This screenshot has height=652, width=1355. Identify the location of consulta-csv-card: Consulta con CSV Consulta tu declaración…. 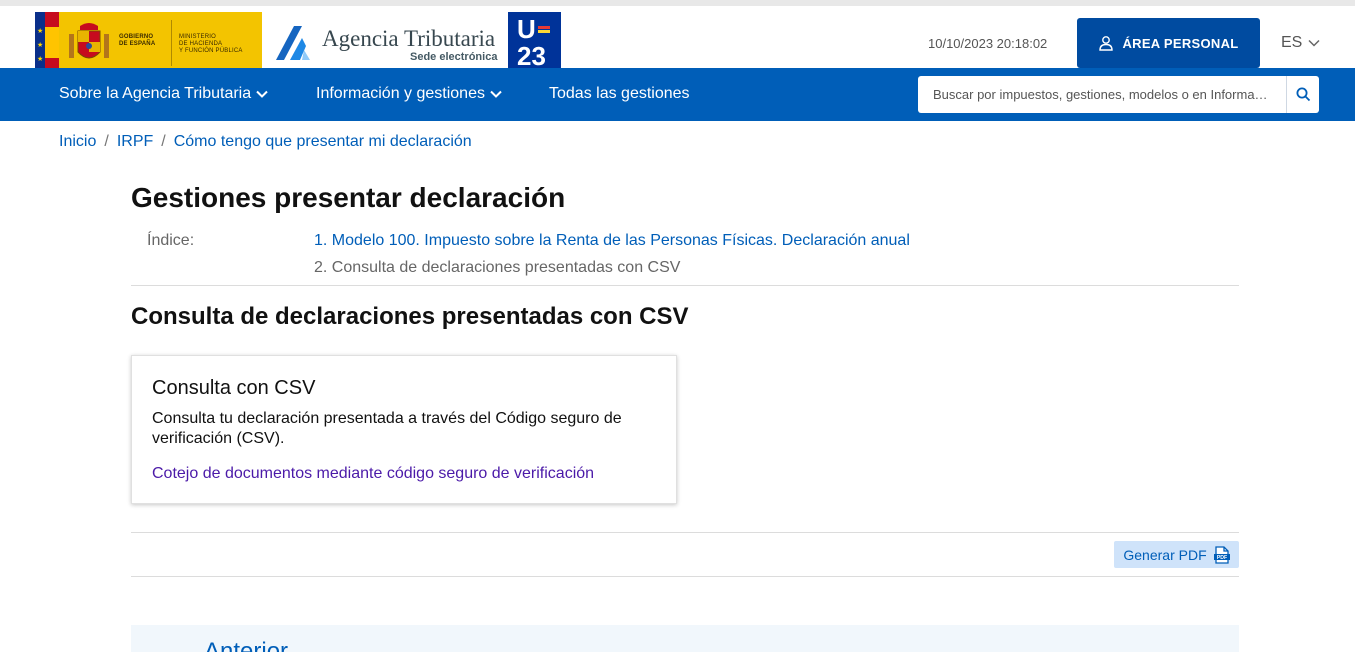
(404, 429).